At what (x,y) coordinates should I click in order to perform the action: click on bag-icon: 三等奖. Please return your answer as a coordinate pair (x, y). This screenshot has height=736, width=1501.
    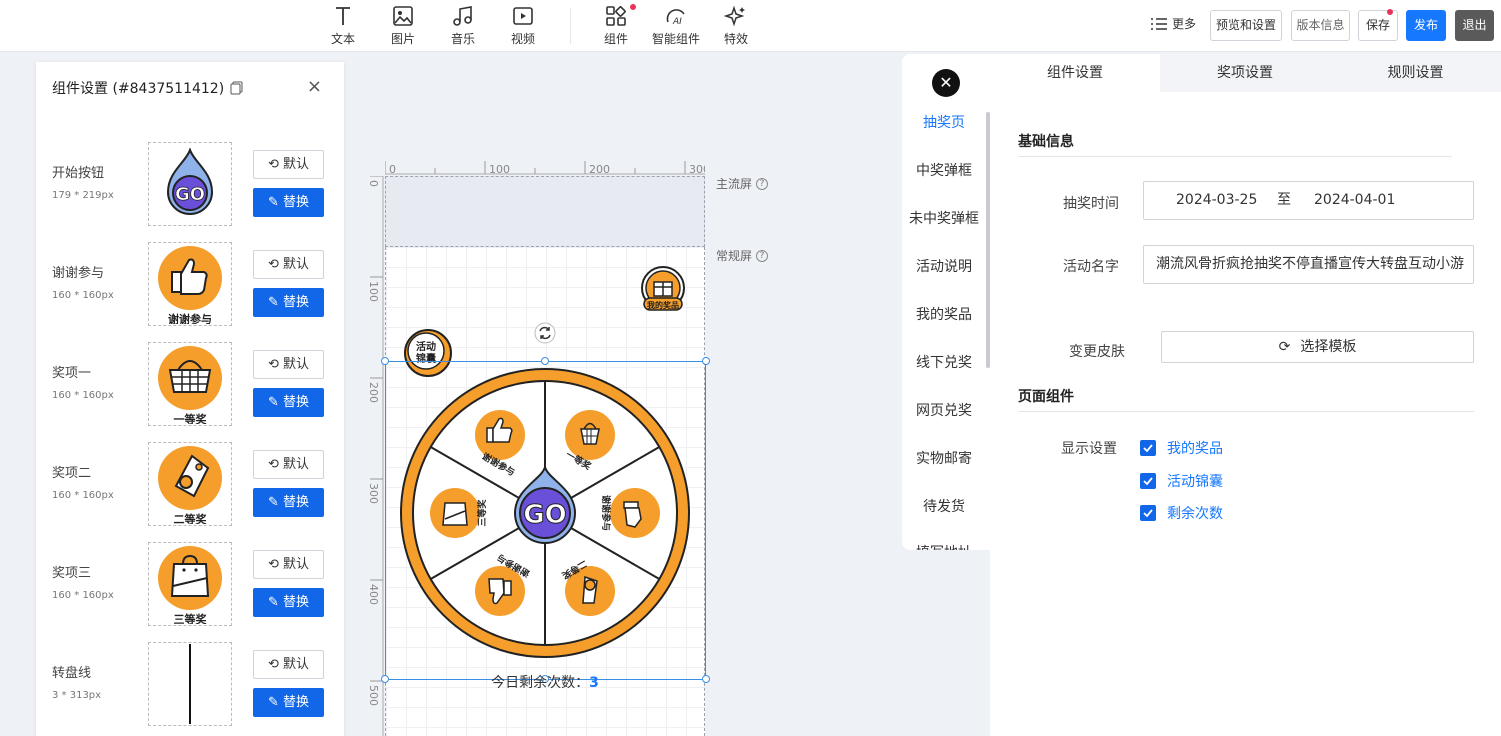
    Looking at the image, I should click on (190, 585).